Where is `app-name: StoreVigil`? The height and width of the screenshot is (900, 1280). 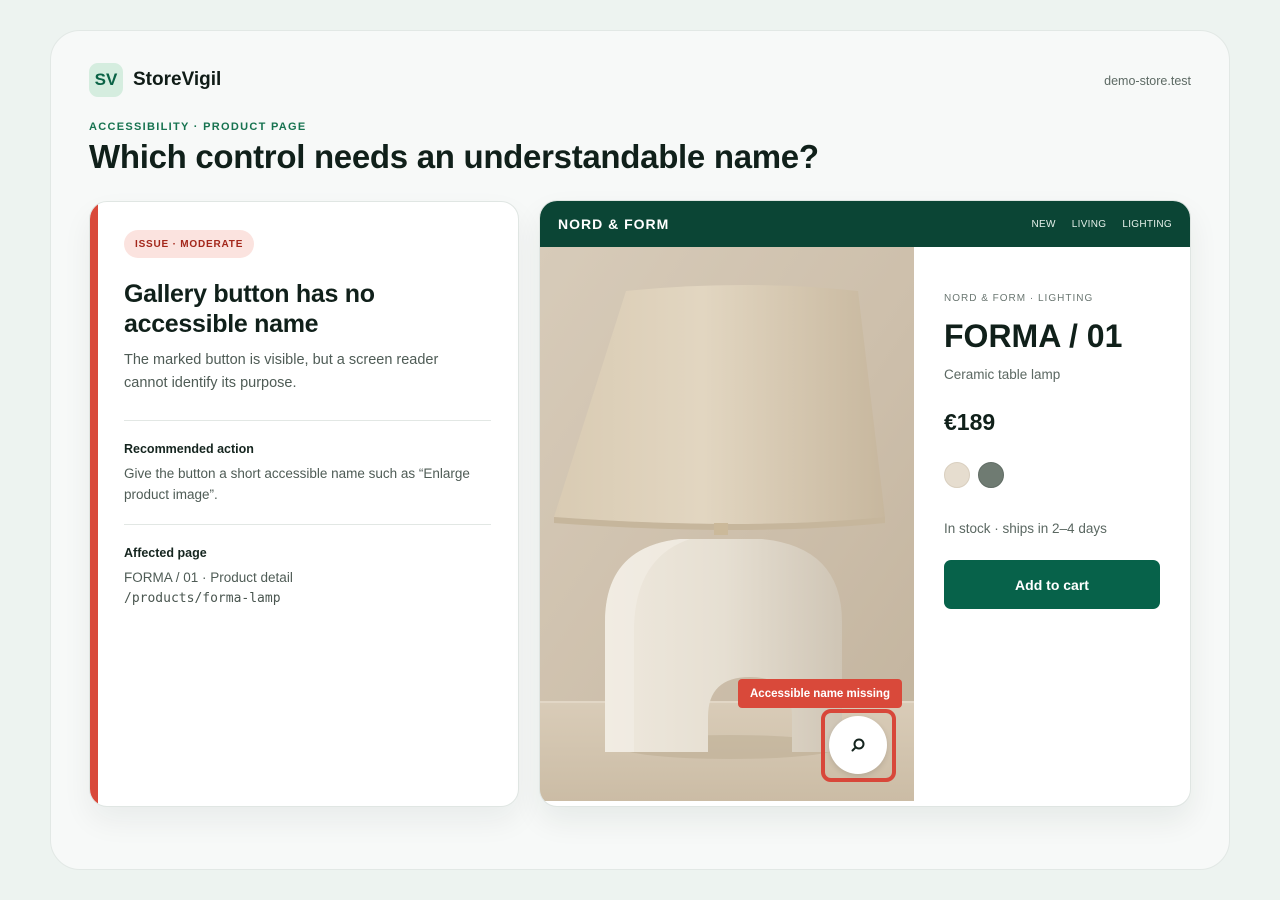
app-name: StoreVigil is located at coordinates (177, 79).